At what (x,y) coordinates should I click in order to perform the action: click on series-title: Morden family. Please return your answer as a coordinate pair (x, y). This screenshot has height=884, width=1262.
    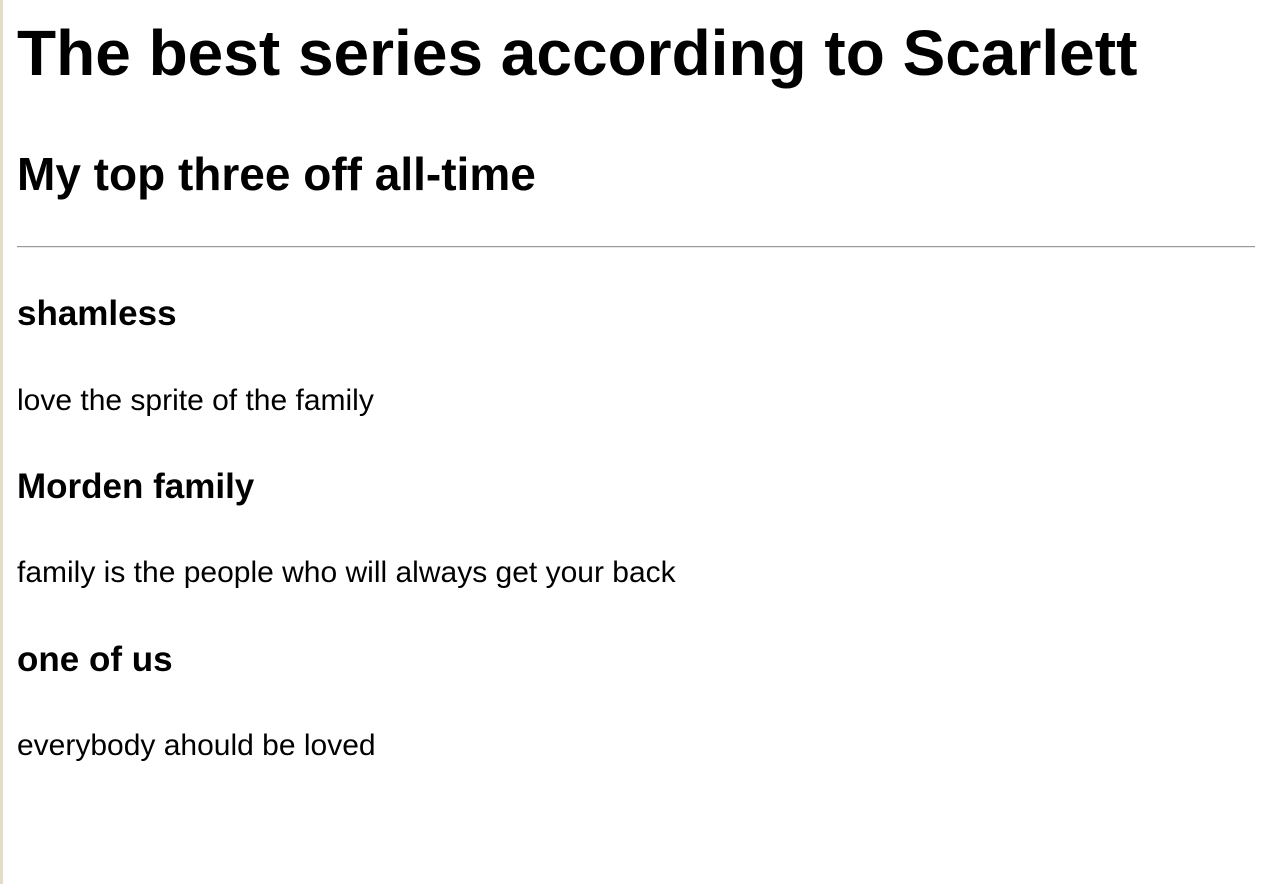
    Looking at the image, I should click on (136, 486).